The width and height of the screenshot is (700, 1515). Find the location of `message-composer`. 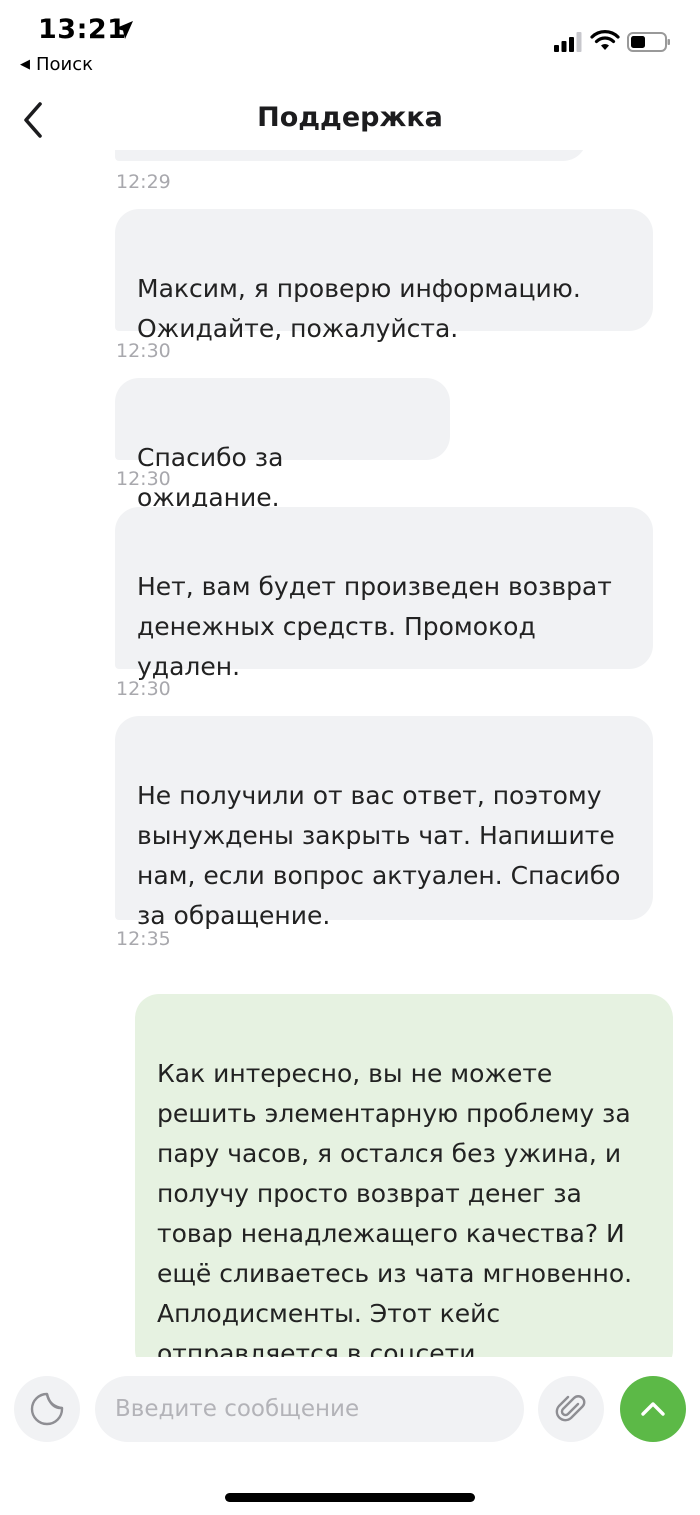

message-composer is located at coordinates (350, 1407).